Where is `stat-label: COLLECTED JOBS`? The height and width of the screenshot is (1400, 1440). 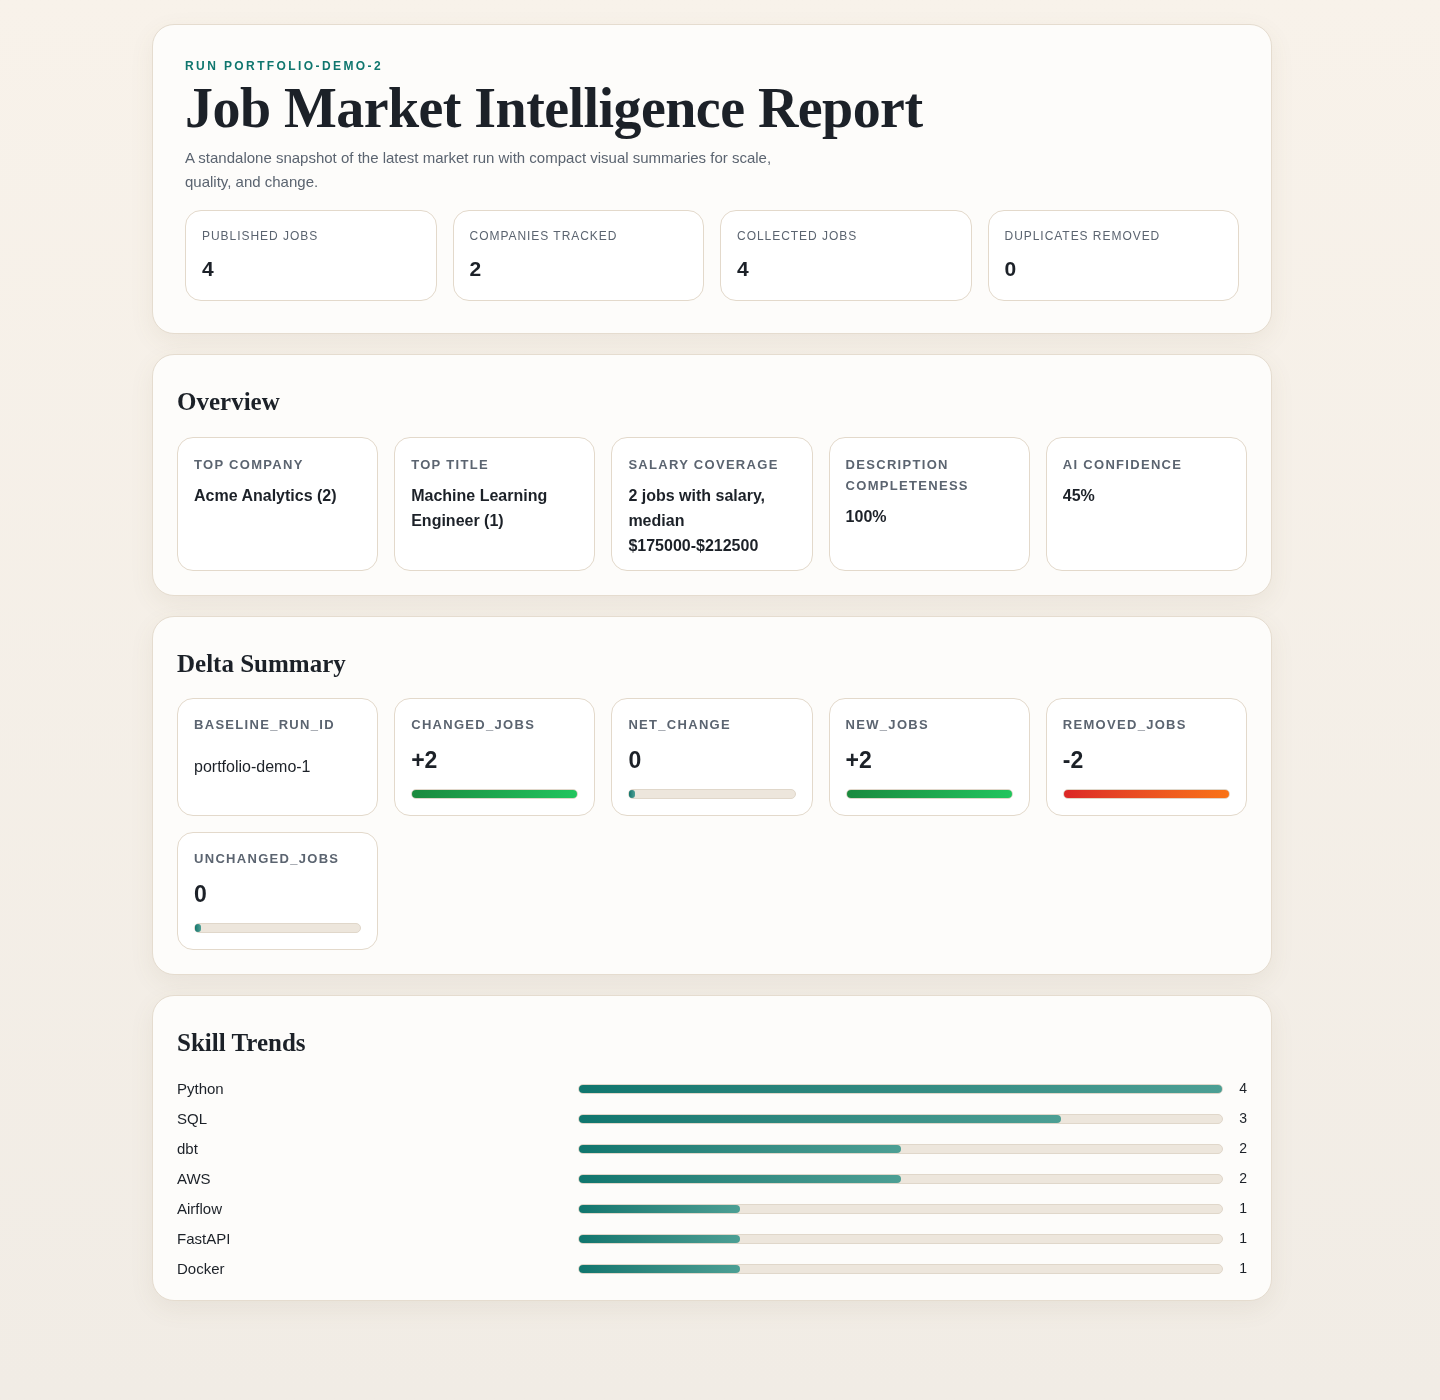
stat-label: COLLECTED JOBS is located at coordinates (798, 236).